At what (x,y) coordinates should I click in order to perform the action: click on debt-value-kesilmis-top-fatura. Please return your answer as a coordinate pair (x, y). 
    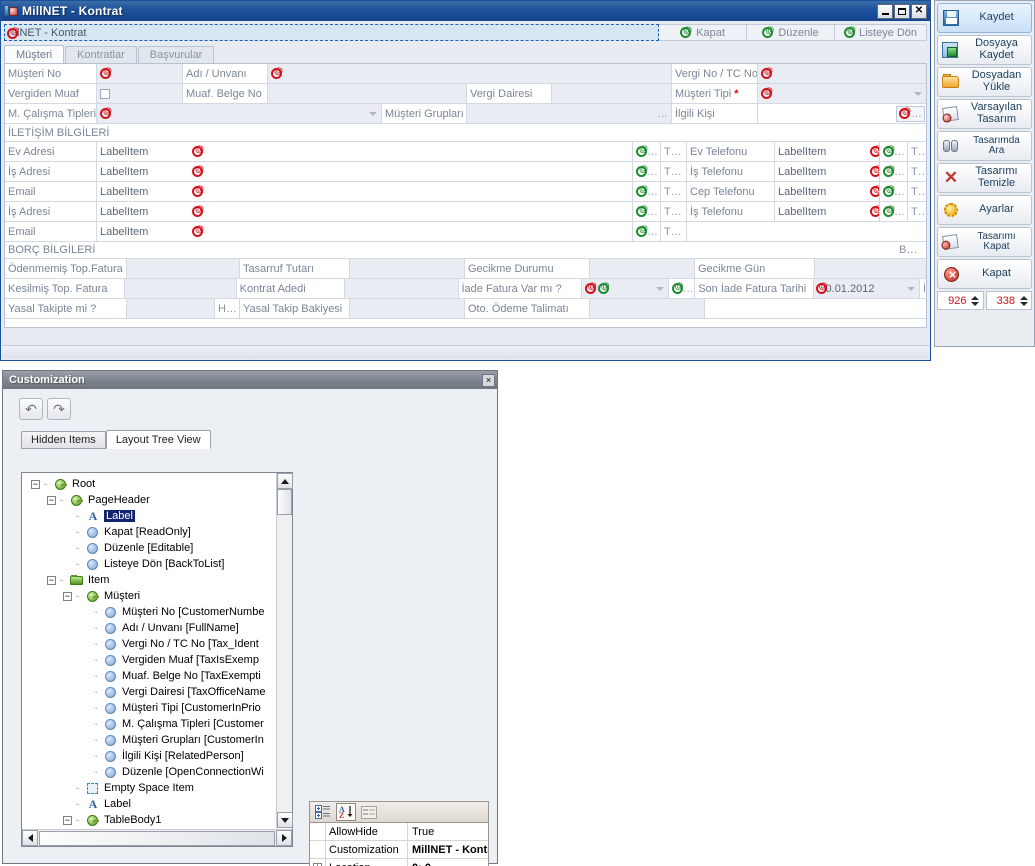
    Looking at the image, I should click on (181, 289).